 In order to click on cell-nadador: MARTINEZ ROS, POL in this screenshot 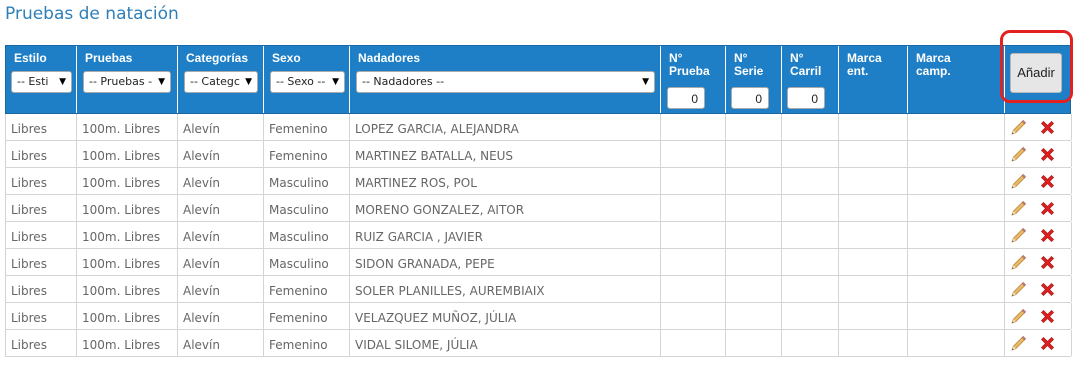, I will do `click(505, 181)`.